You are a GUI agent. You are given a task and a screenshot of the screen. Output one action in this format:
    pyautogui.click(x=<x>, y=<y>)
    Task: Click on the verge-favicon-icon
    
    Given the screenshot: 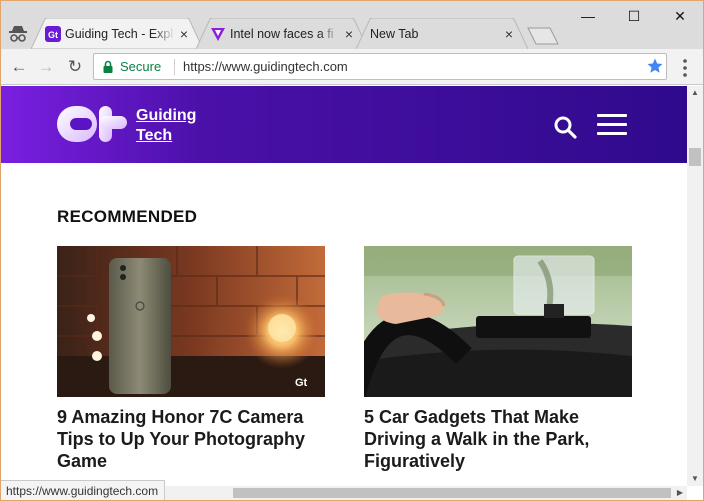 What is the action you would take?
    pyautogui.click(x=218, y=34)
    